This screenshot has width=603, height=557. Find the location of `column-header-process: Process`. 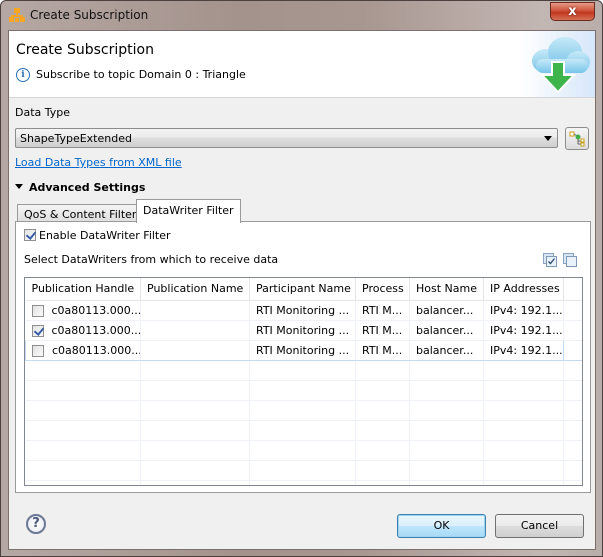

column-header-process: Process is located at coordinates (382, 289).